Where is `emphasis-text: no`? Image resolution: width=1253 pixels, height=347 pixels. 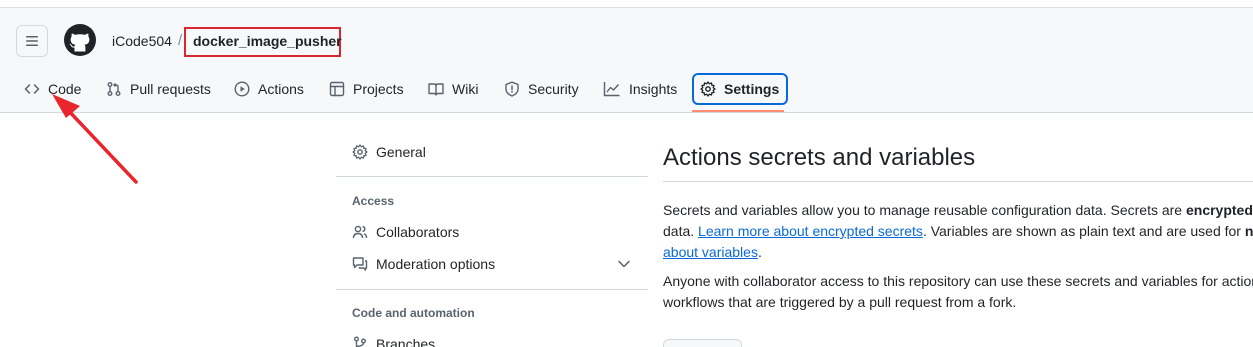 emphasis-text: no is located at coordinates (1248, 231).